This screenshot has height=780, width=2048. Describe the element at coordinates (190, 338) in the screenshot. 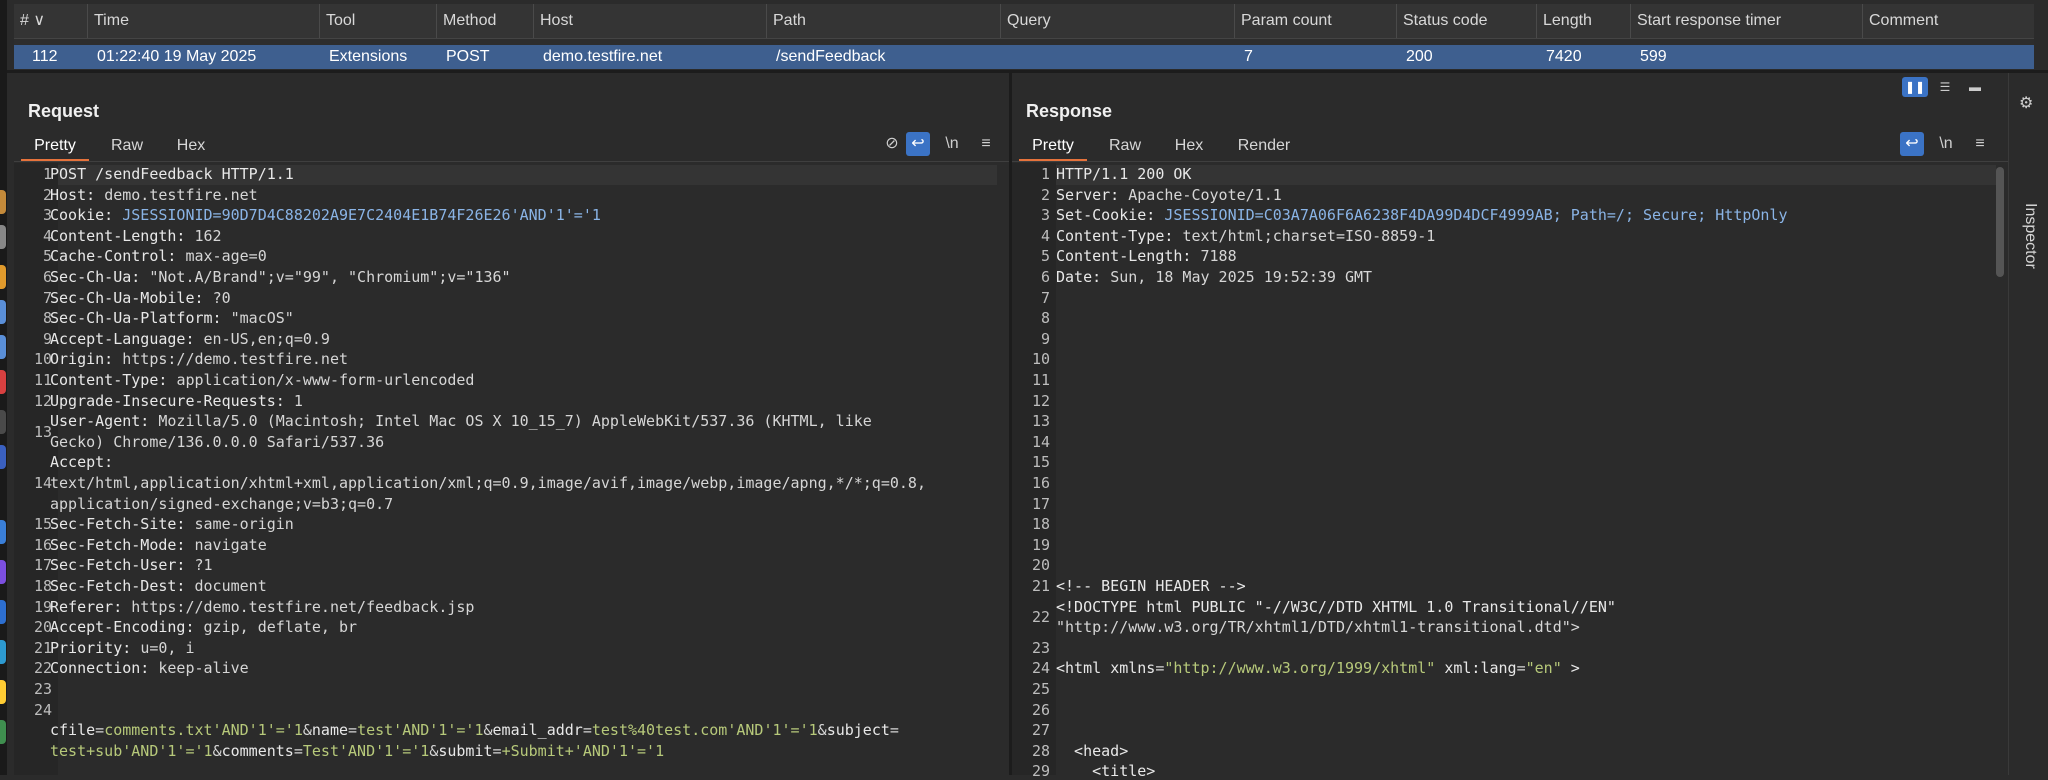

I see `code-line: Accept-Language: en-US,en;q=0.9` at that location.